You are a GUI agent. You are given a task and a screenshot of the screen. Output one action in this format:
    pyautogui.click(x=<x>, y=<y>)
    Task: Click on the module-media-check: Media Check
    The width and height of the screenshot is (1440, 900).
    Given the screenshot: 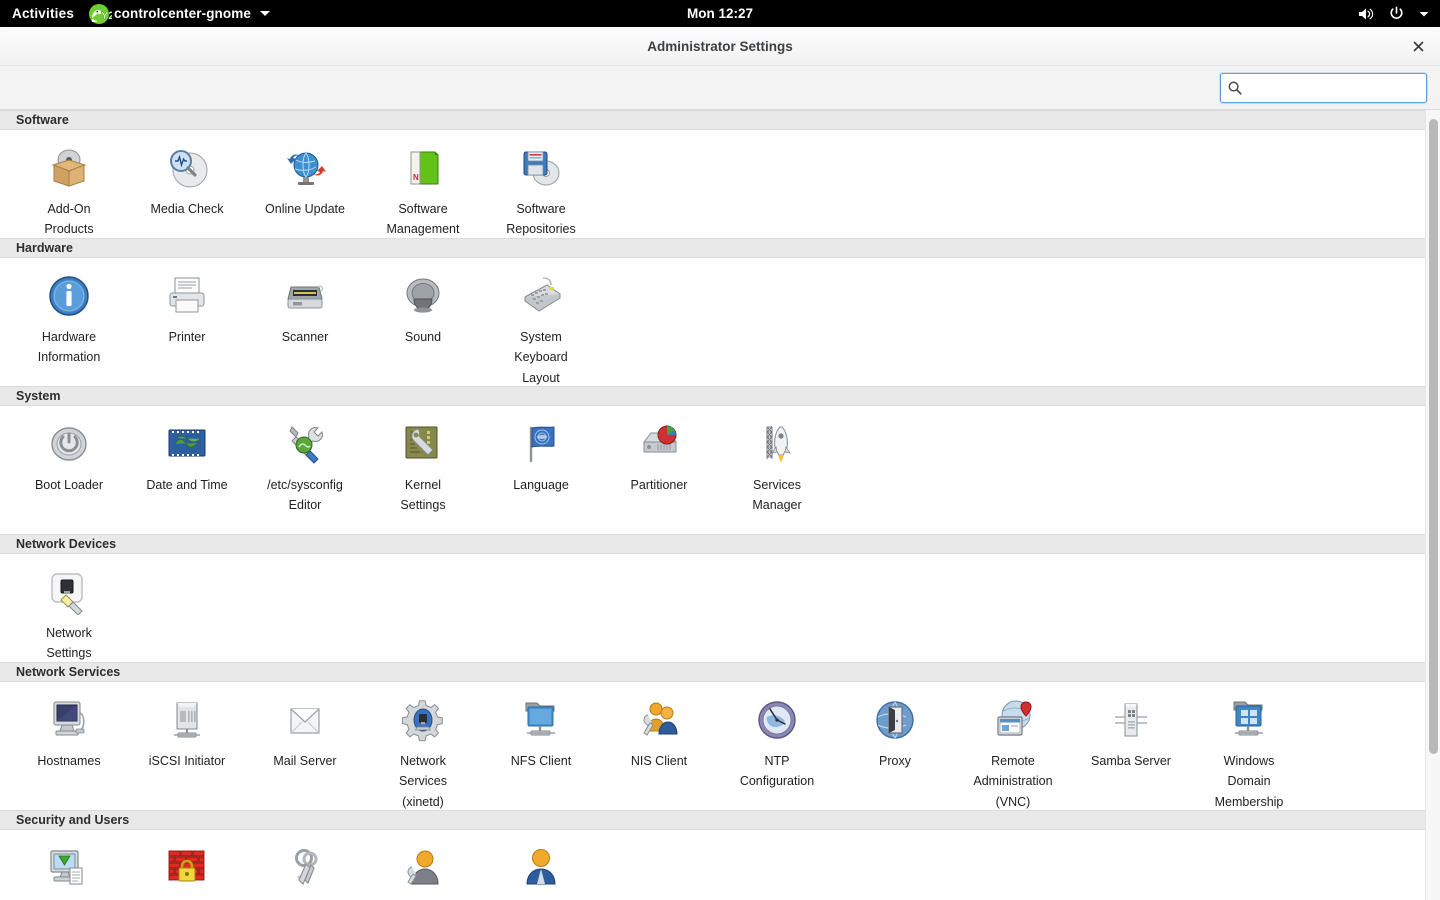 What is the action you would take?
    pyautogui.click(x=187, y=178)
    